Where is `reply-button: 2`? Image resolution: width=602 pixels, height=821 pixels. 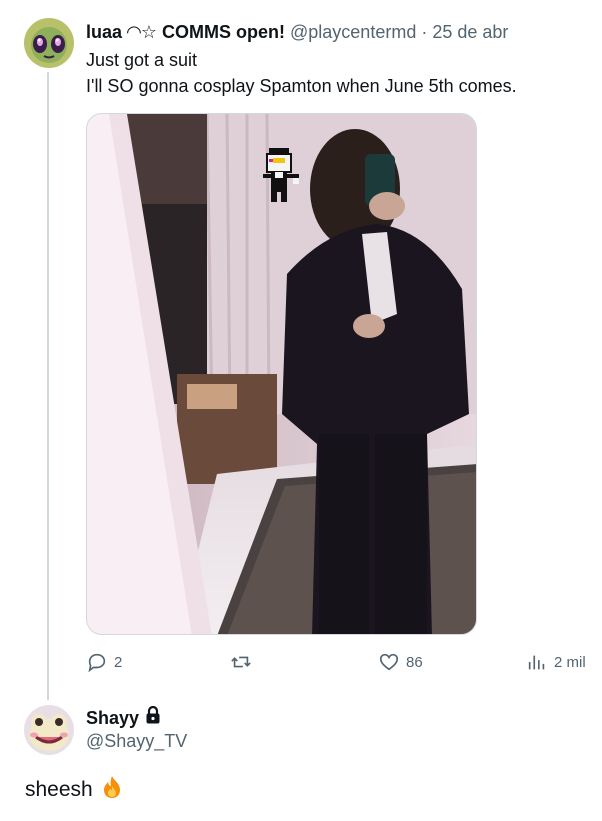
reply-button: 2 is located at coordinates (104, 662).